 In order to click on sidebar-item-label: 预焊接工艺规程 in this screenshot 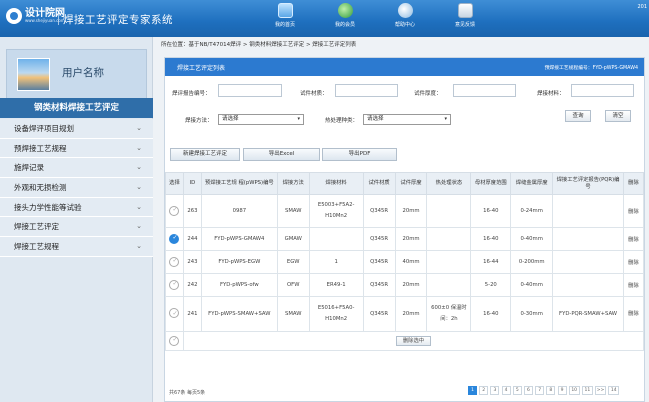, I will do `click(40, 148)`.